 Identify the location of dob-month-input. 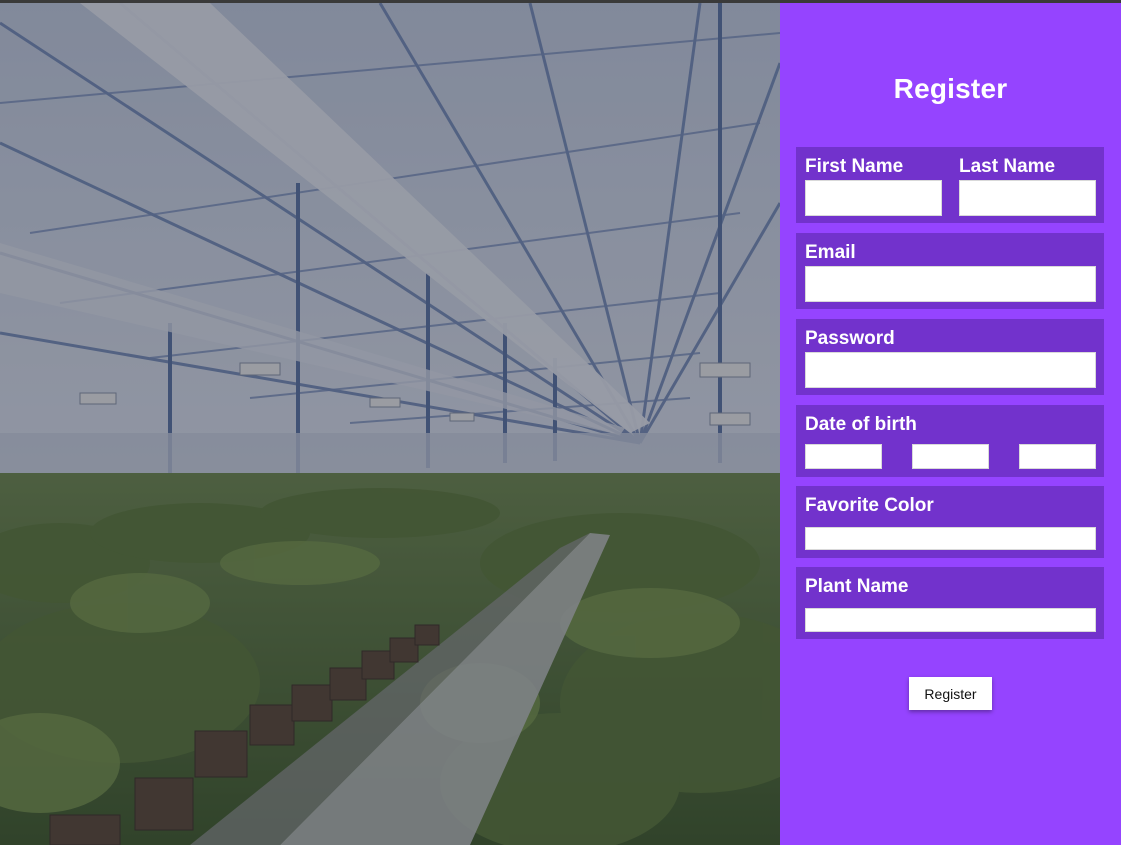
(843, 456).